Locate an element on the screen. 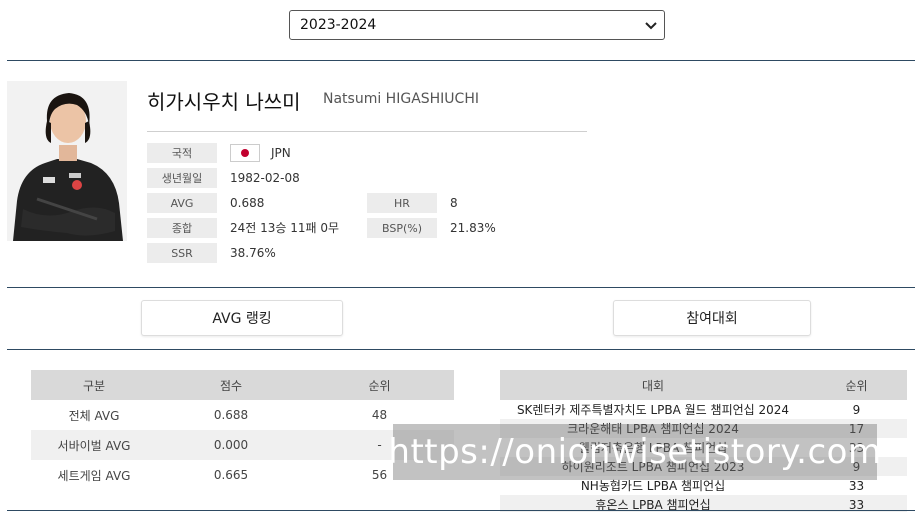  table-row: 전체 AVG 0.688 48 is located at coordinates (242, 415).